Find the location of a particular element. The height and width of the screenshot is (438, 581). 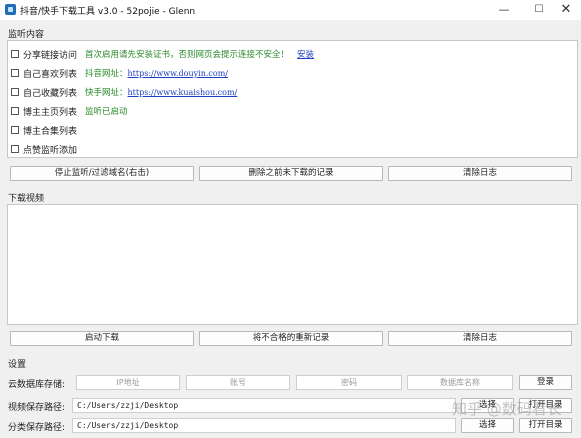

clear-monitor-log-button: 清除日志 is located at coordinates (480, 173).